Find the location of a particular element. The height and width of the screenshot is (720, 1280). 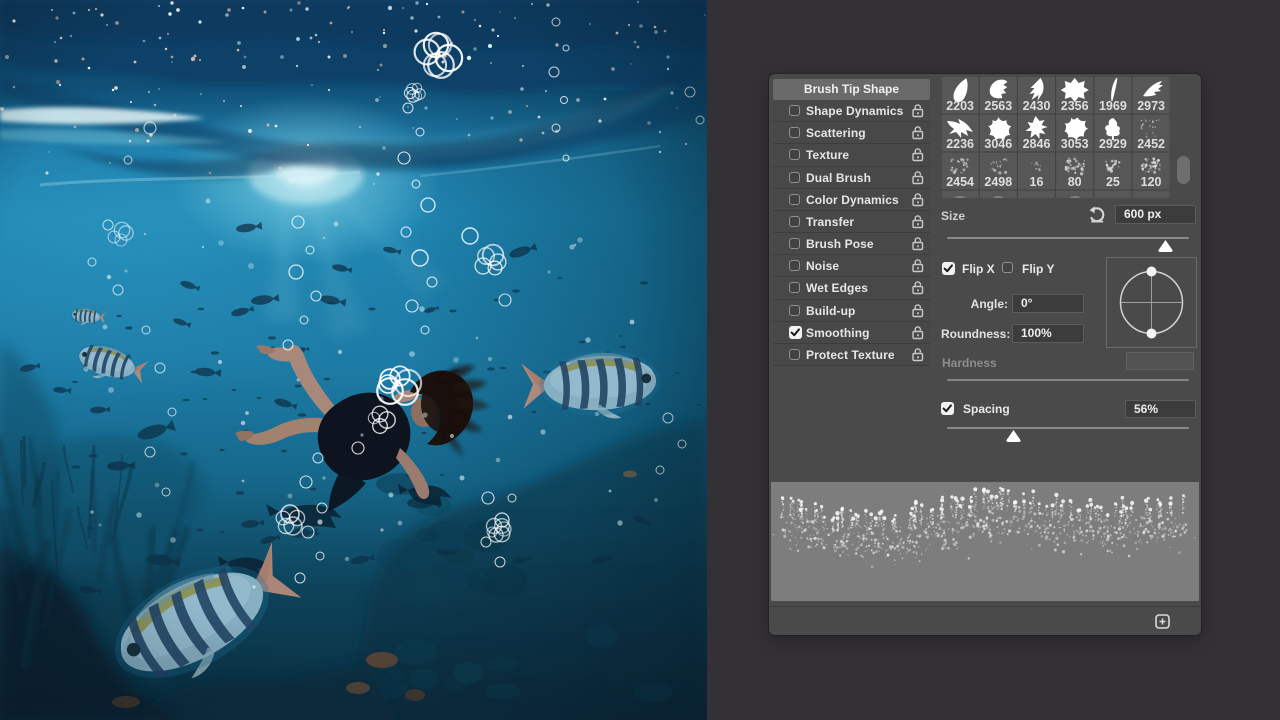

svg-text: 2356 is located at coordinates (1075, 106).